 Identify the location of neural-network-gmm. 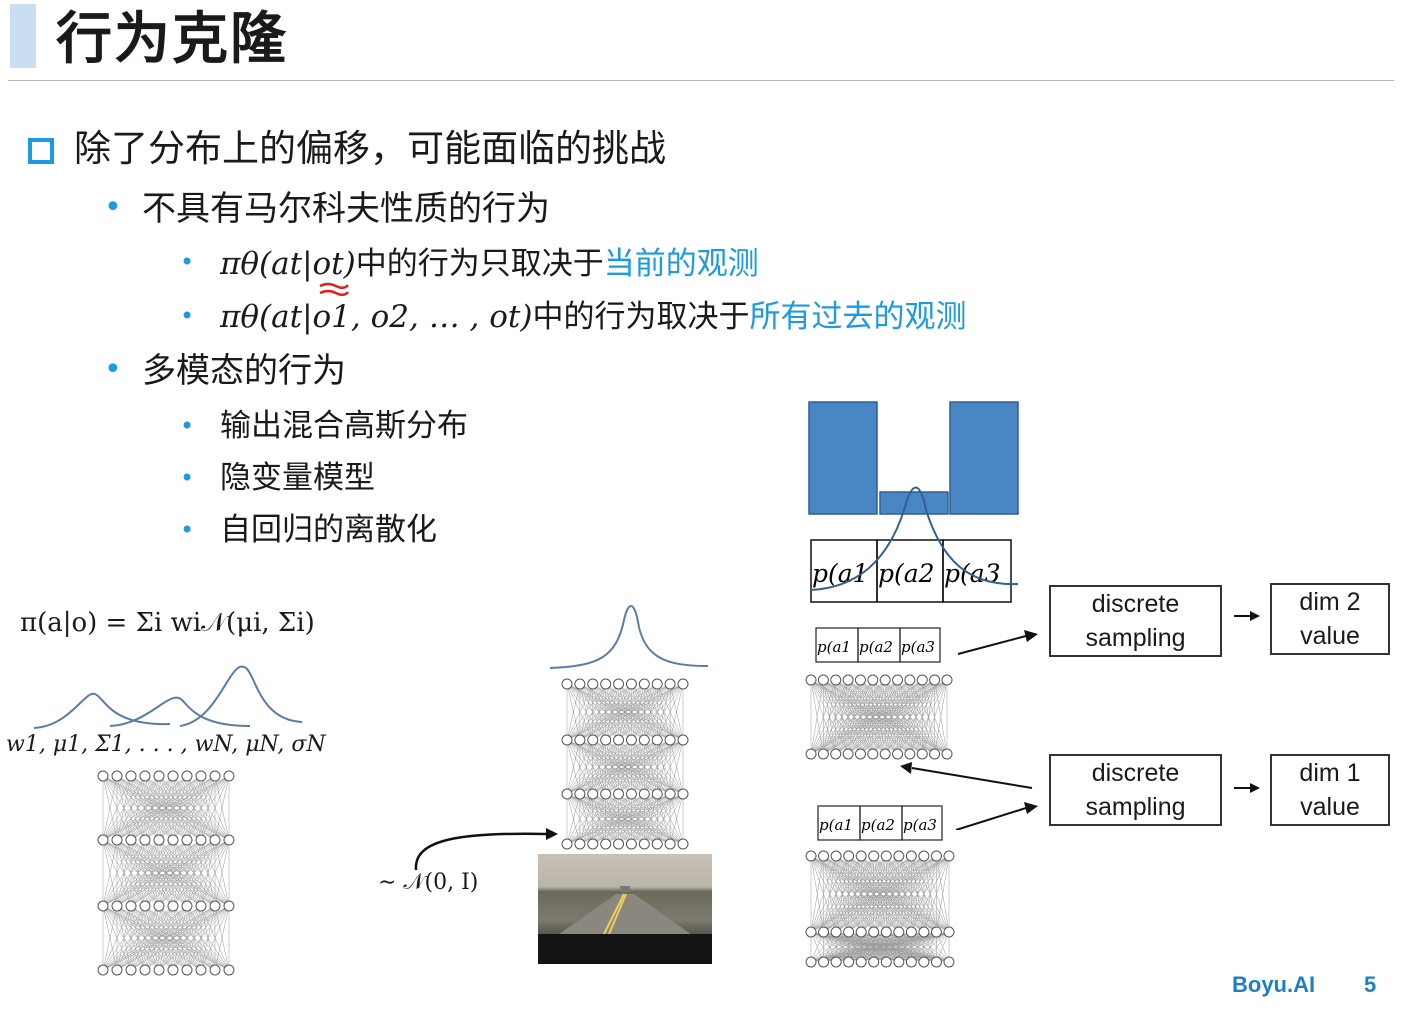
(166, 873).